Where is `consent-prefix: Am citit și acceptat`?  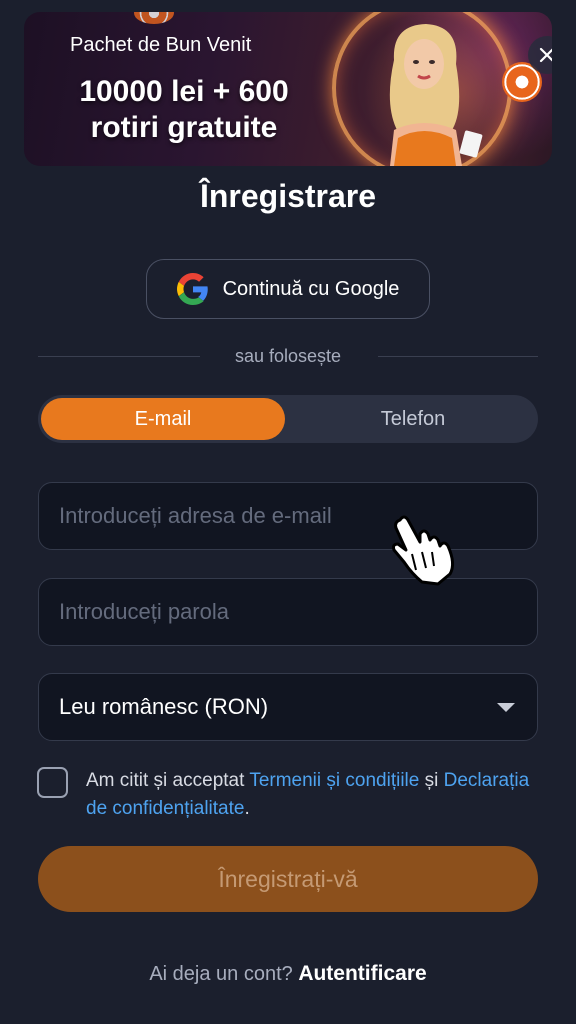
consent-prefix: Am citit și acceptat is located at coordinates (165, 780).